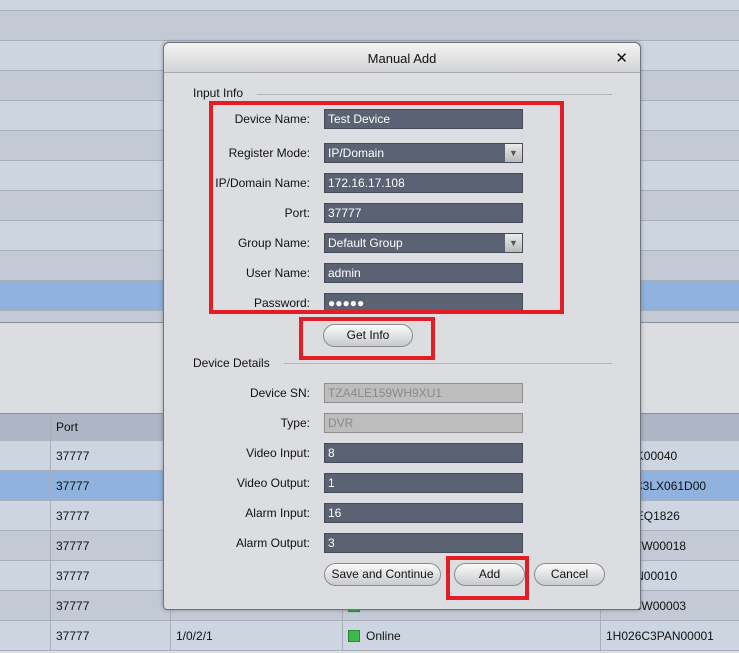 The image size is (739, 653). Describe the element at coordinates (231, 363) in the screenshot. I see `device-details-heading: Device Details` at that location.